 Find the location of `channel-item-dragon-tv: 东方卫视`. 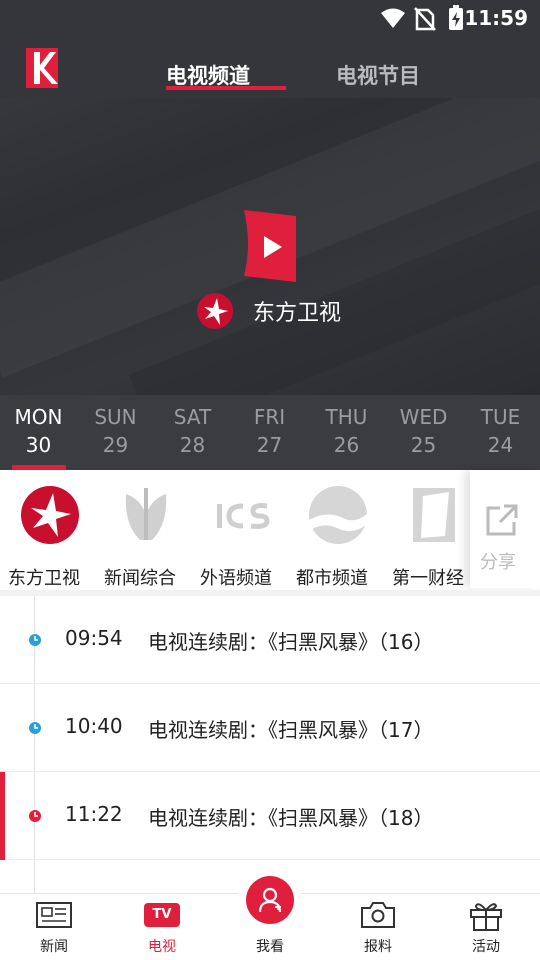

channel-item-dragon-tv: 东方卫视 is located at coordinates (50, 530).